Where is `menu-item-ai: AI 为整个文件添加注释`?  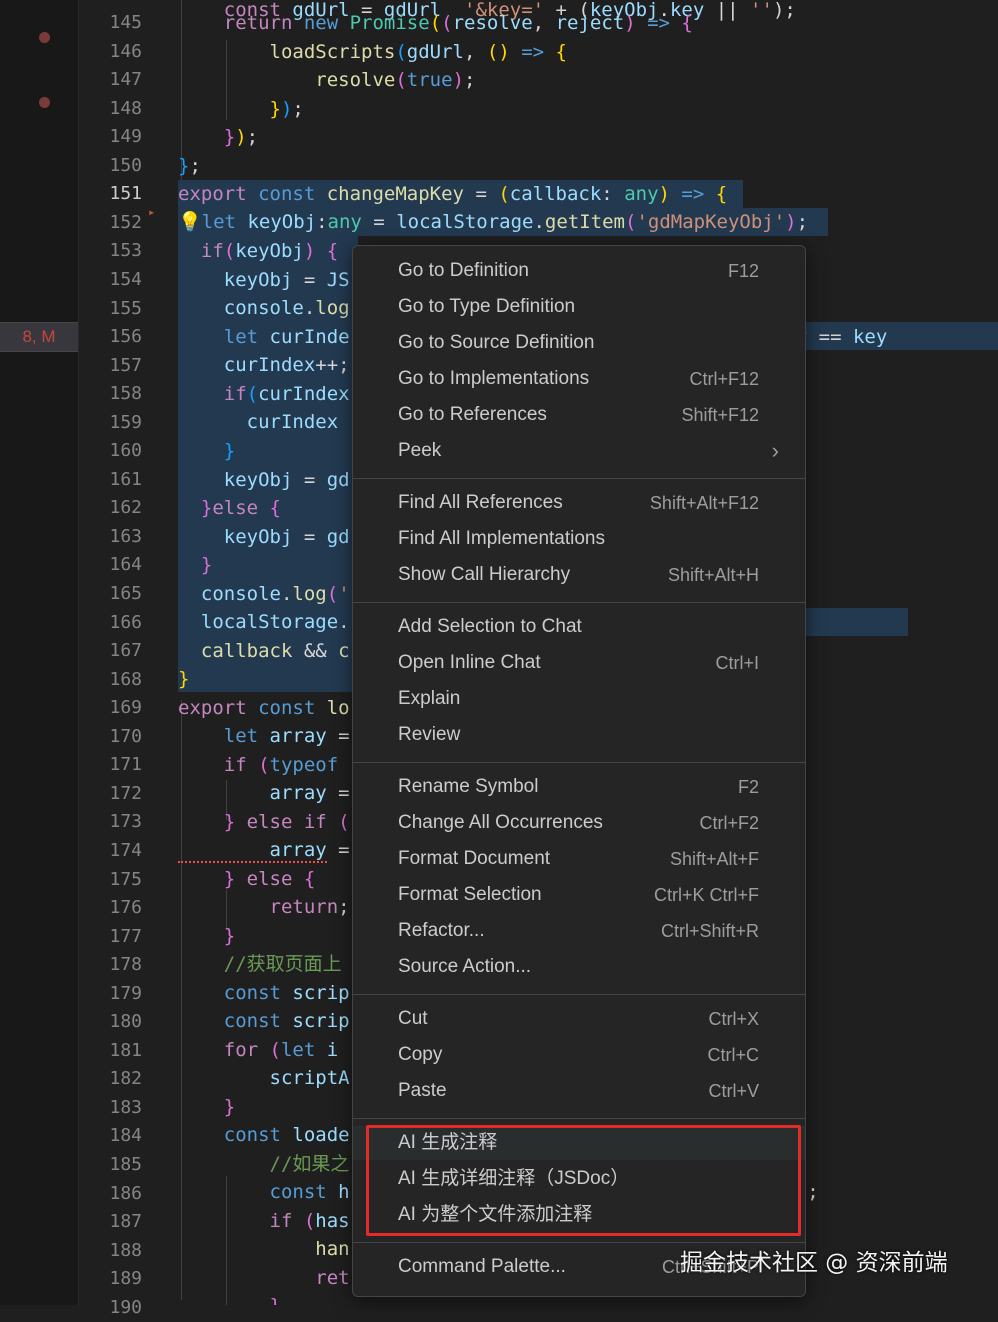 menu-item-ai: AI 为整个文件添加注释 is located at coordinates (579, 1215).